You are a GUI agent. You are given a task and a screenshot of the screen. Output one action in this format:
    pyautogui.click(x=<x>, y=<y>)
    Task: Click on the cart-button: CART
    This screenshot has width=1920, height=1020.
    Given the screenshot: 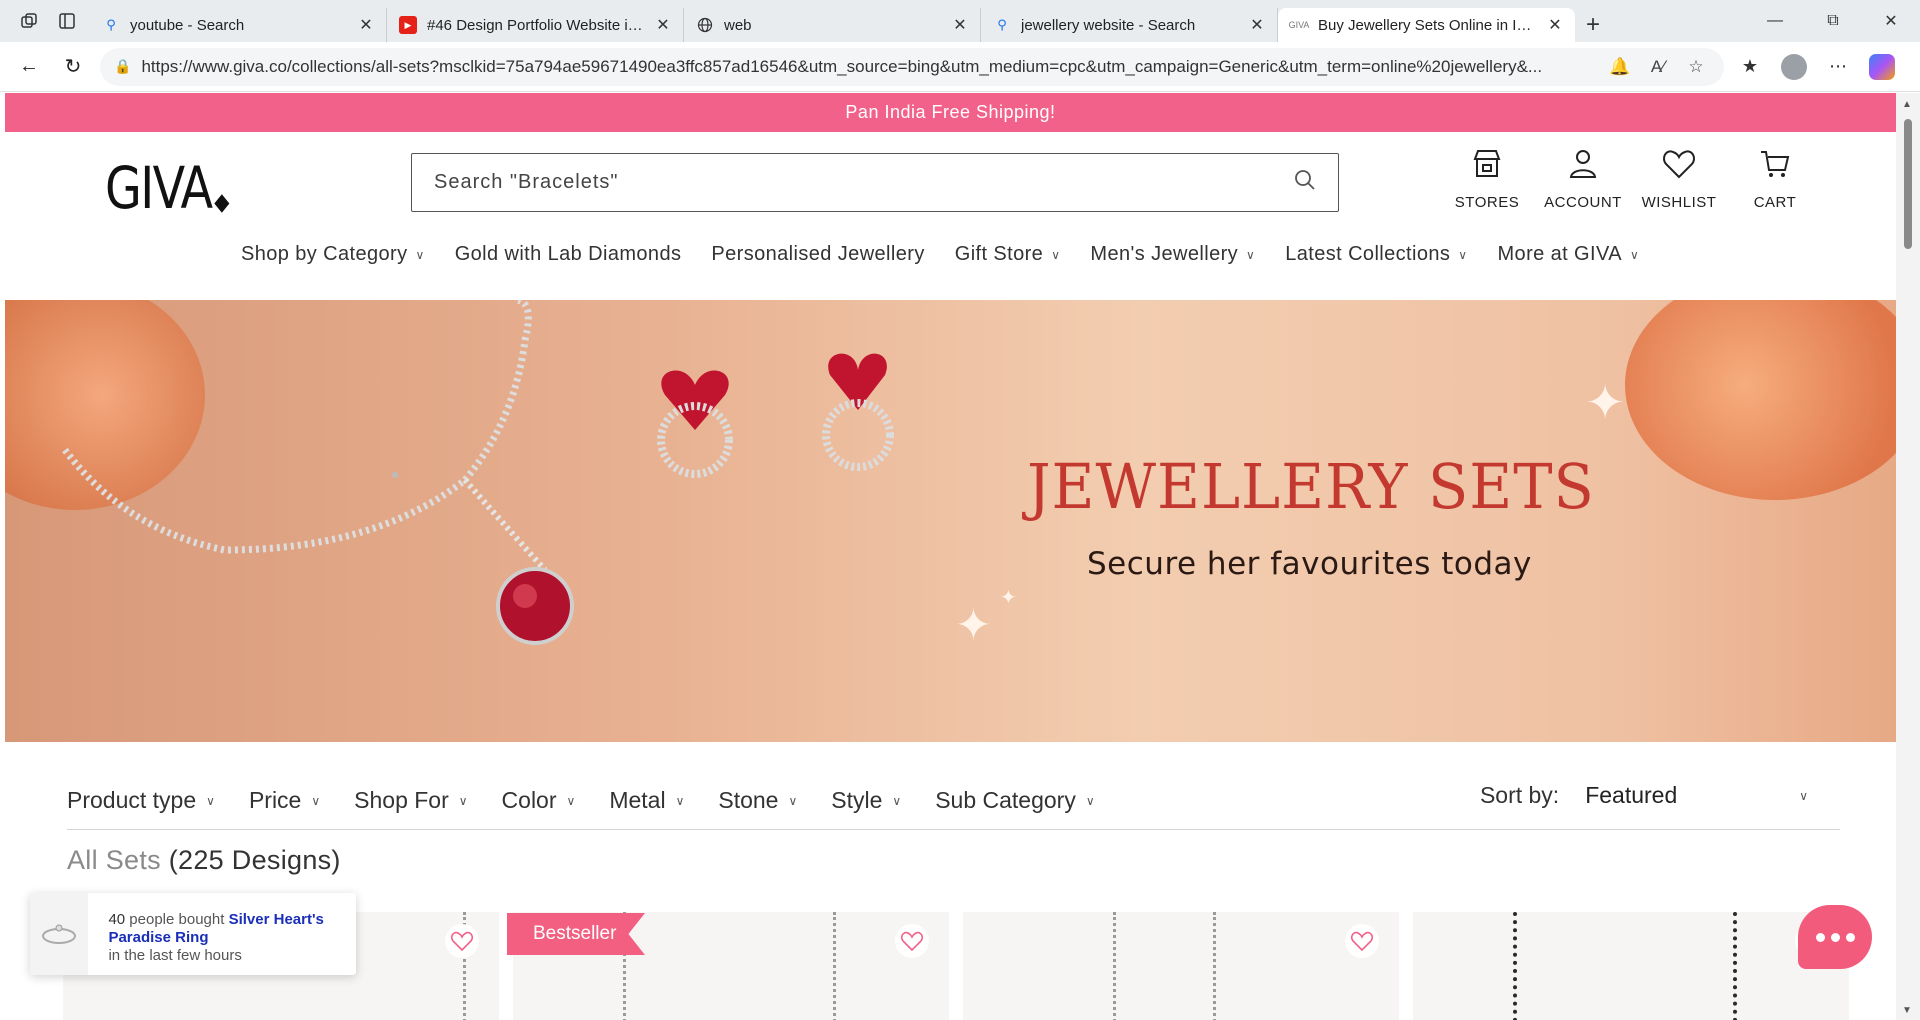 What is the action you would take?
    pyautogui.click(x=1775, y=178)
    